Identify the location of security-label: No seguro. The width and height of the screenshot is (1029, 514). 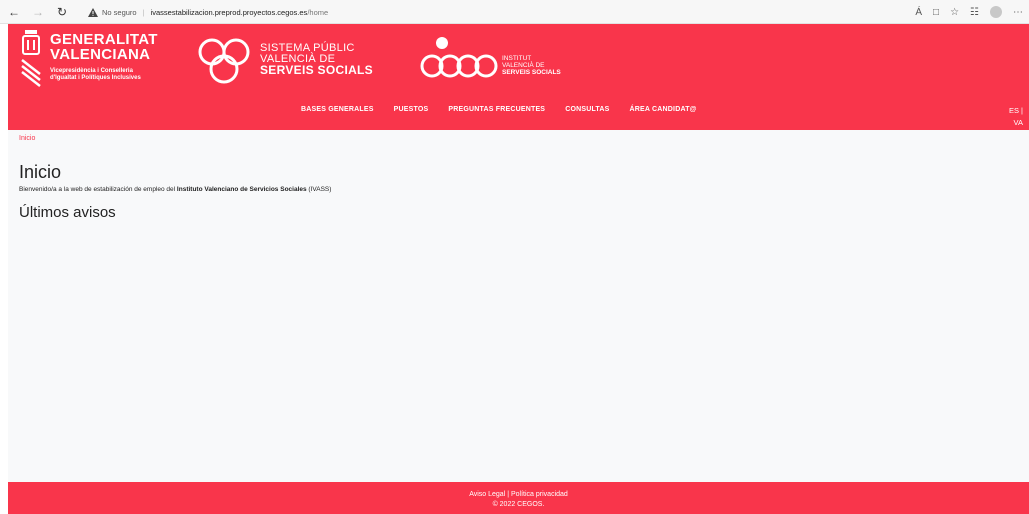
(119, 12).